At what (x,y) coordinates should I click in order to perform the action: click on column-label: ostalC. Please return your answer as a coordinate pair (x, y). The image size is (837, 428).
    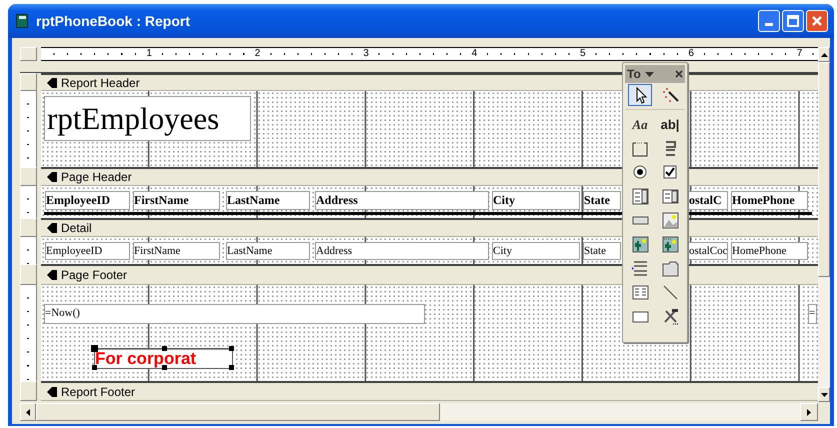
    Looking at the image, I should click on (708, 200).